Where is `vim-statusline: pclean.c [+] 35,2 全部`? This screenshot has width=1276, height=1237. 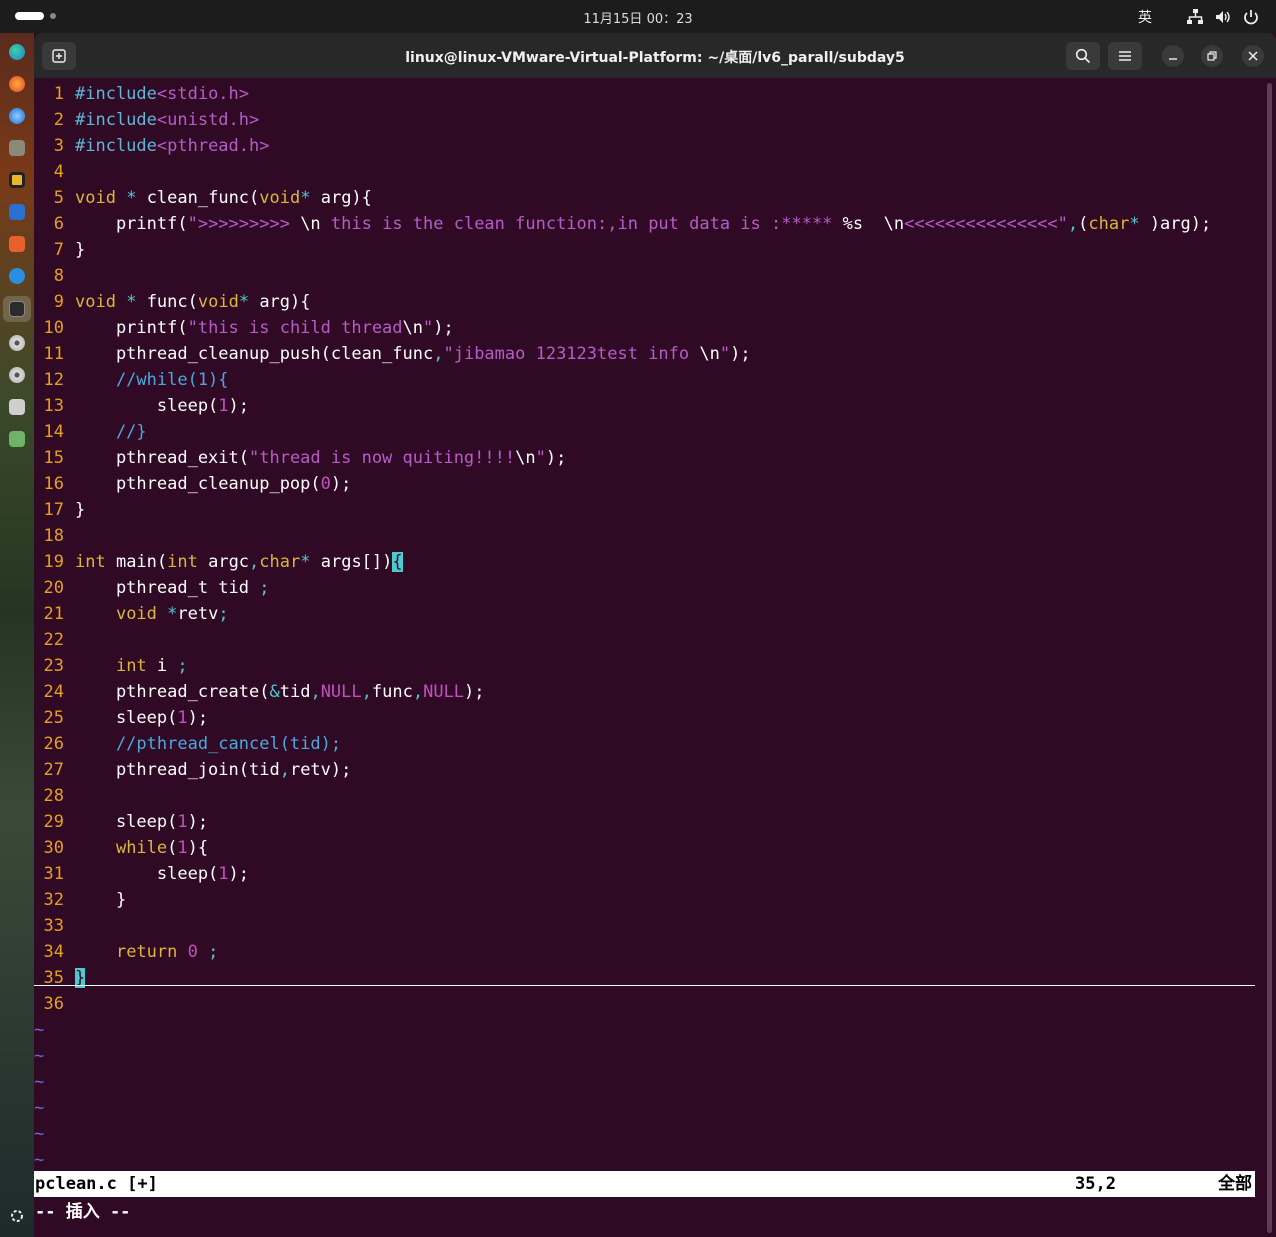
vim-statusline: pclean.c [+] 35,2 全部 is located at coordinates (644, 1184).